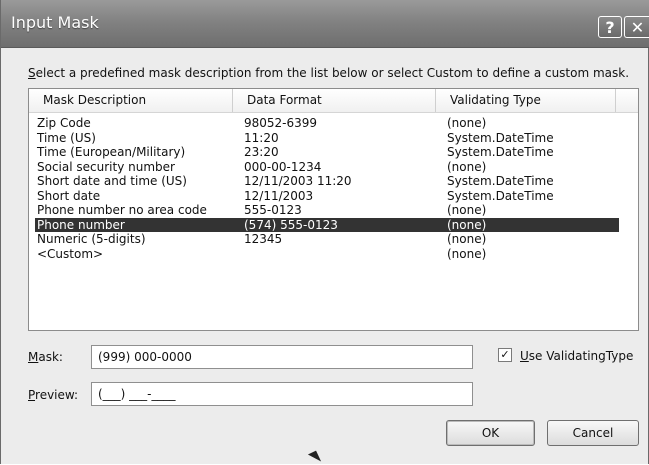 The width and height of the screenshot is (649, 465). What do you see at coordinates (526, 100) in the screenshot?
I see `column-header-type: Validating Type` at bounding box center [526, 100].